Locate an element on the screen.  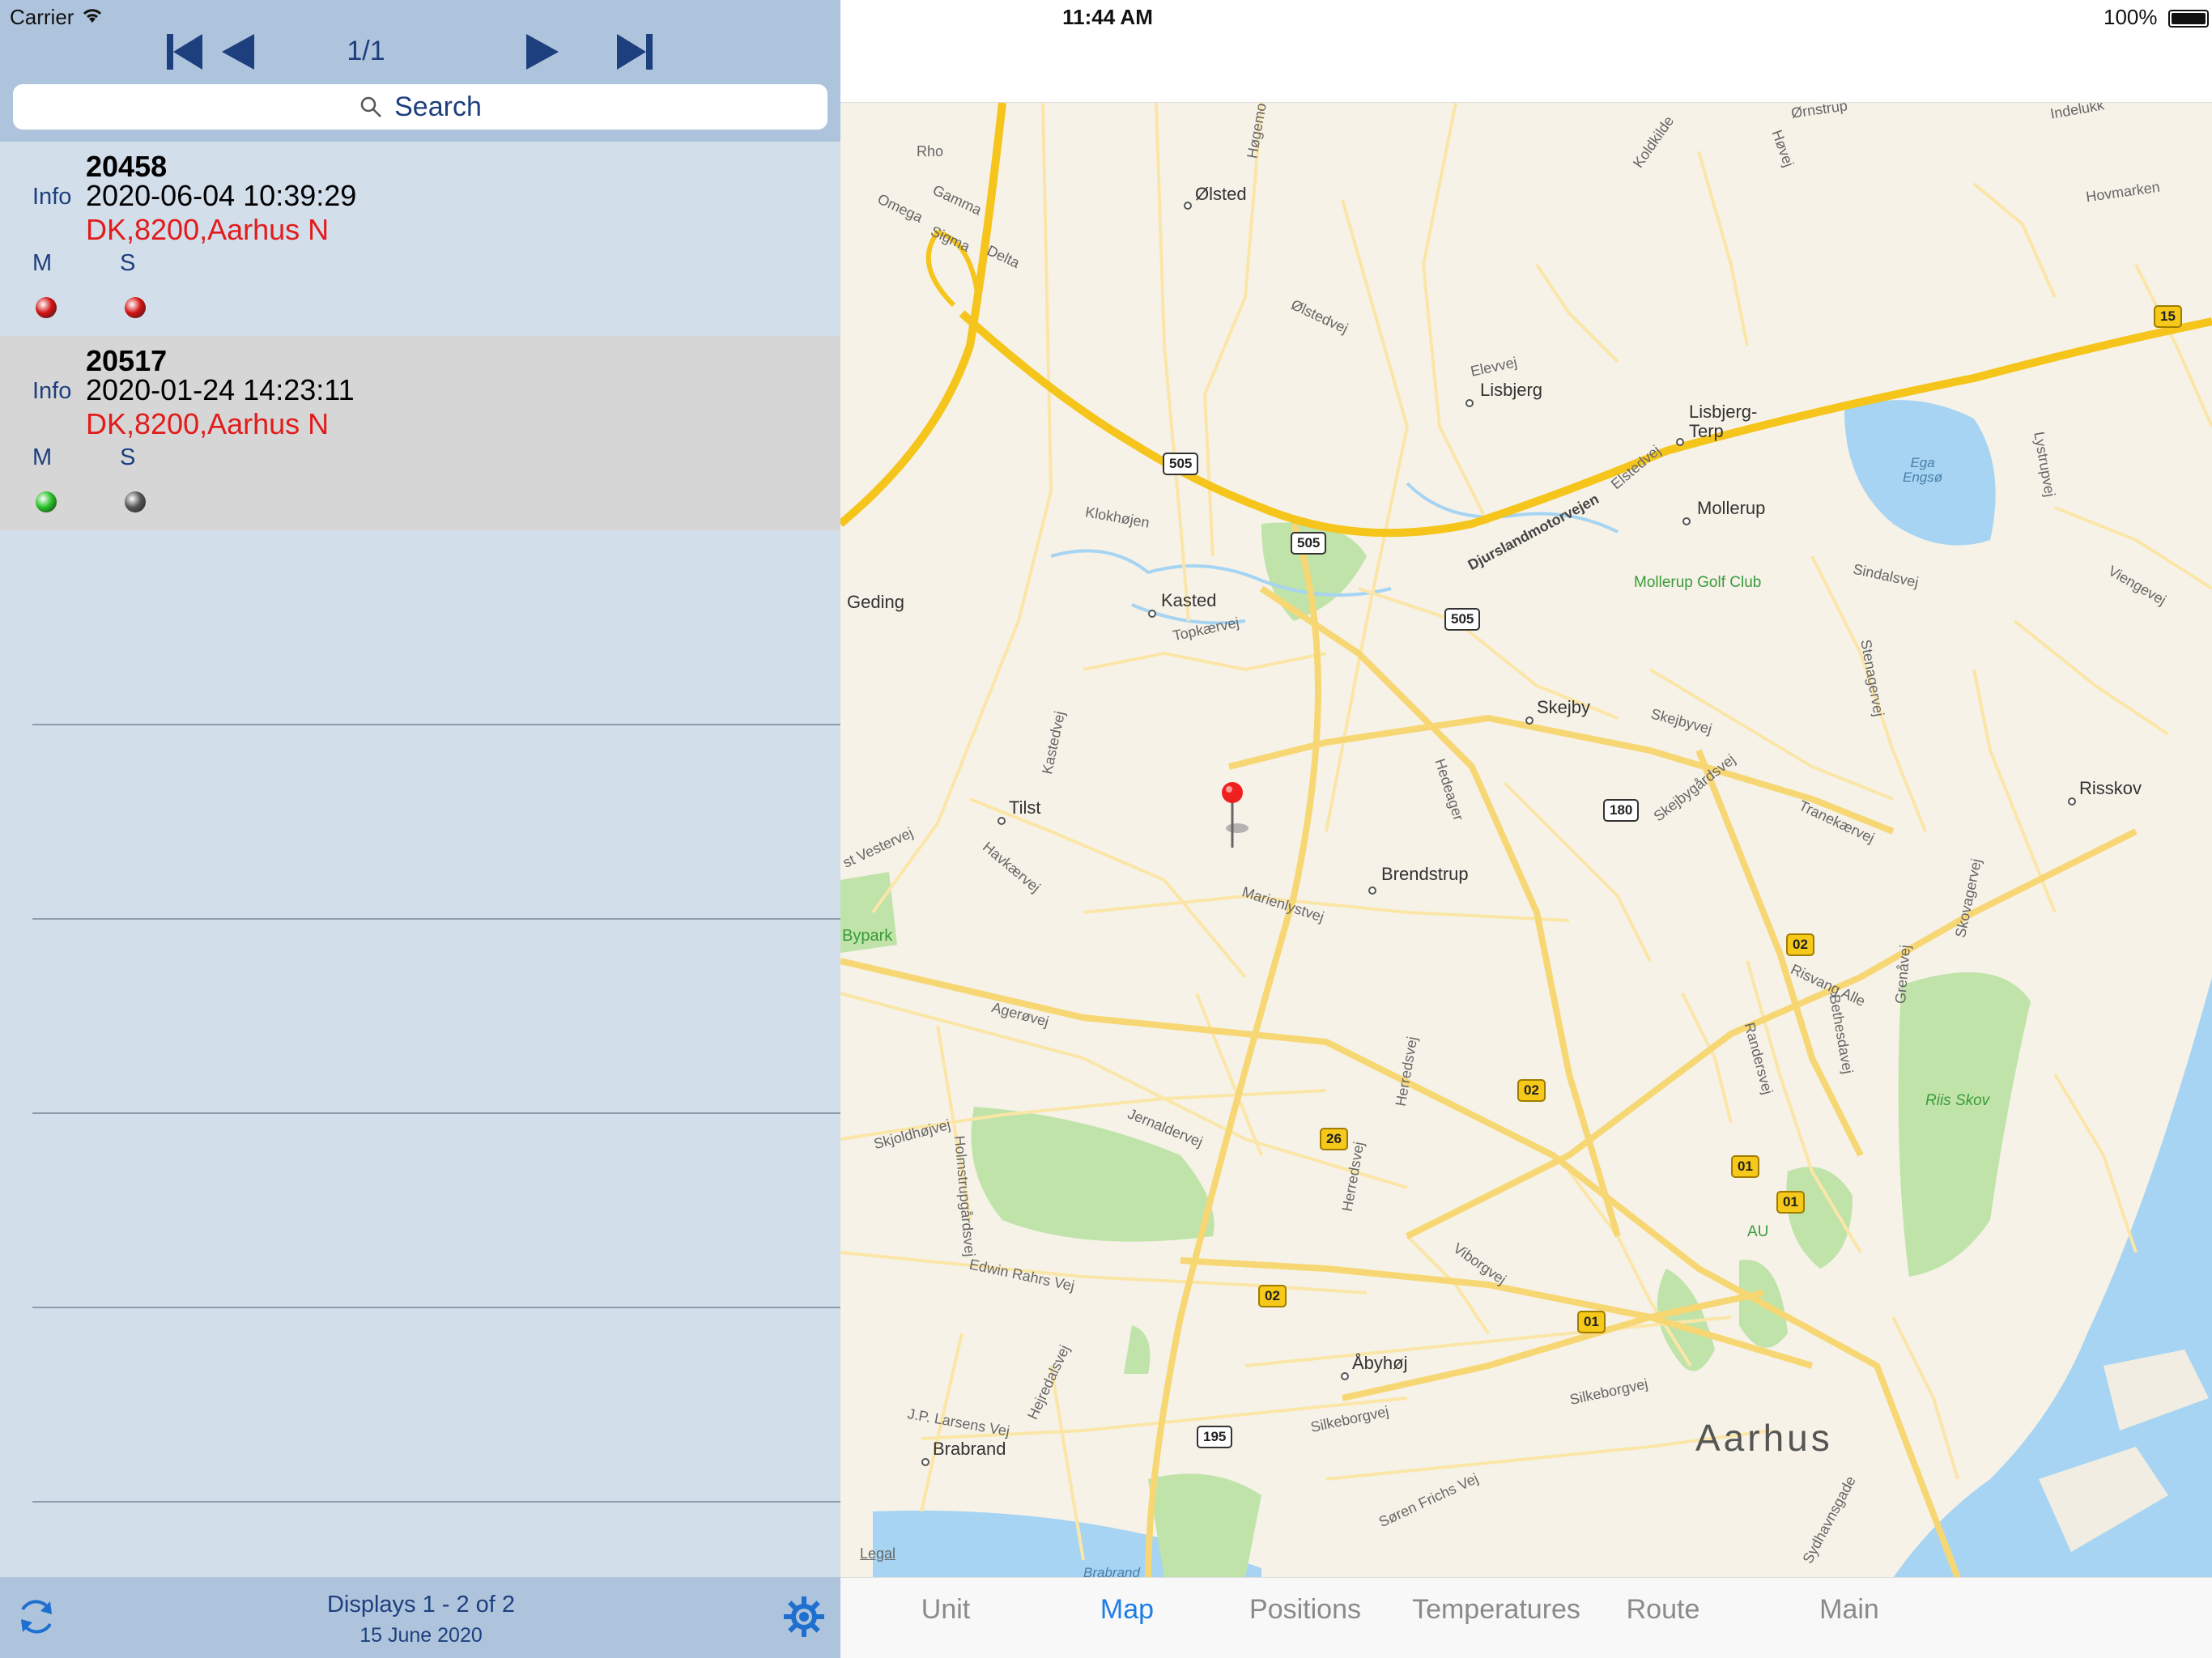
place-lisbjerg-terp: Lisbjerg- Terp is located at coordinates (1724, 421).